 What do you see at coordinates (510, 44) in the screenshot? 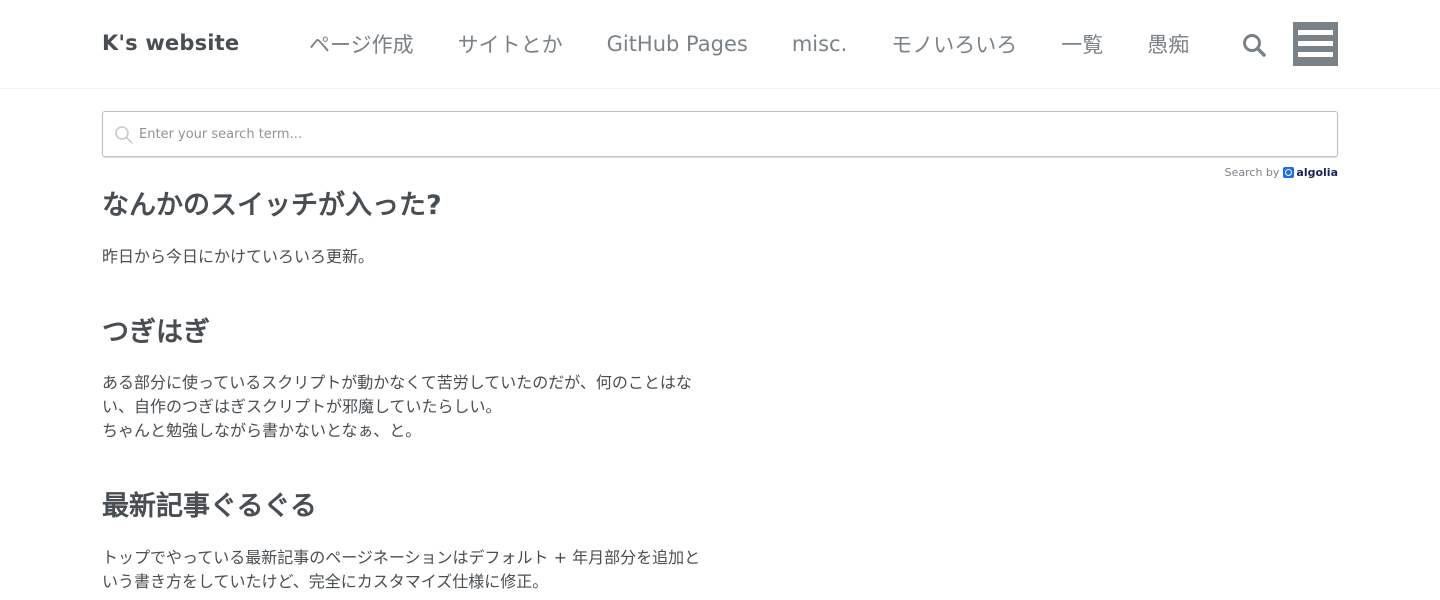
I see `nav-item-site: サイトとか` at bounding box center [510, 44].